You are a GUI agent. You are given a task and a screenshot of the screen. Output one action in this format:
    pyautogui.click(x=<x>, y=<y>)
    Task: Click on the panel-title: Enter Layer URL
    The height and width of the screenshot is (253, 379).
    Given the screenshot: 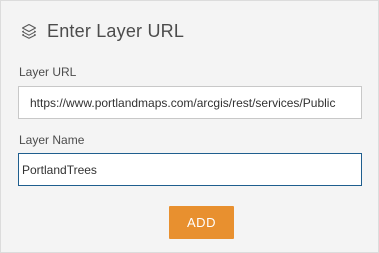 What is the action you would take?
    pyautogui.click(x=116, y=30)
    